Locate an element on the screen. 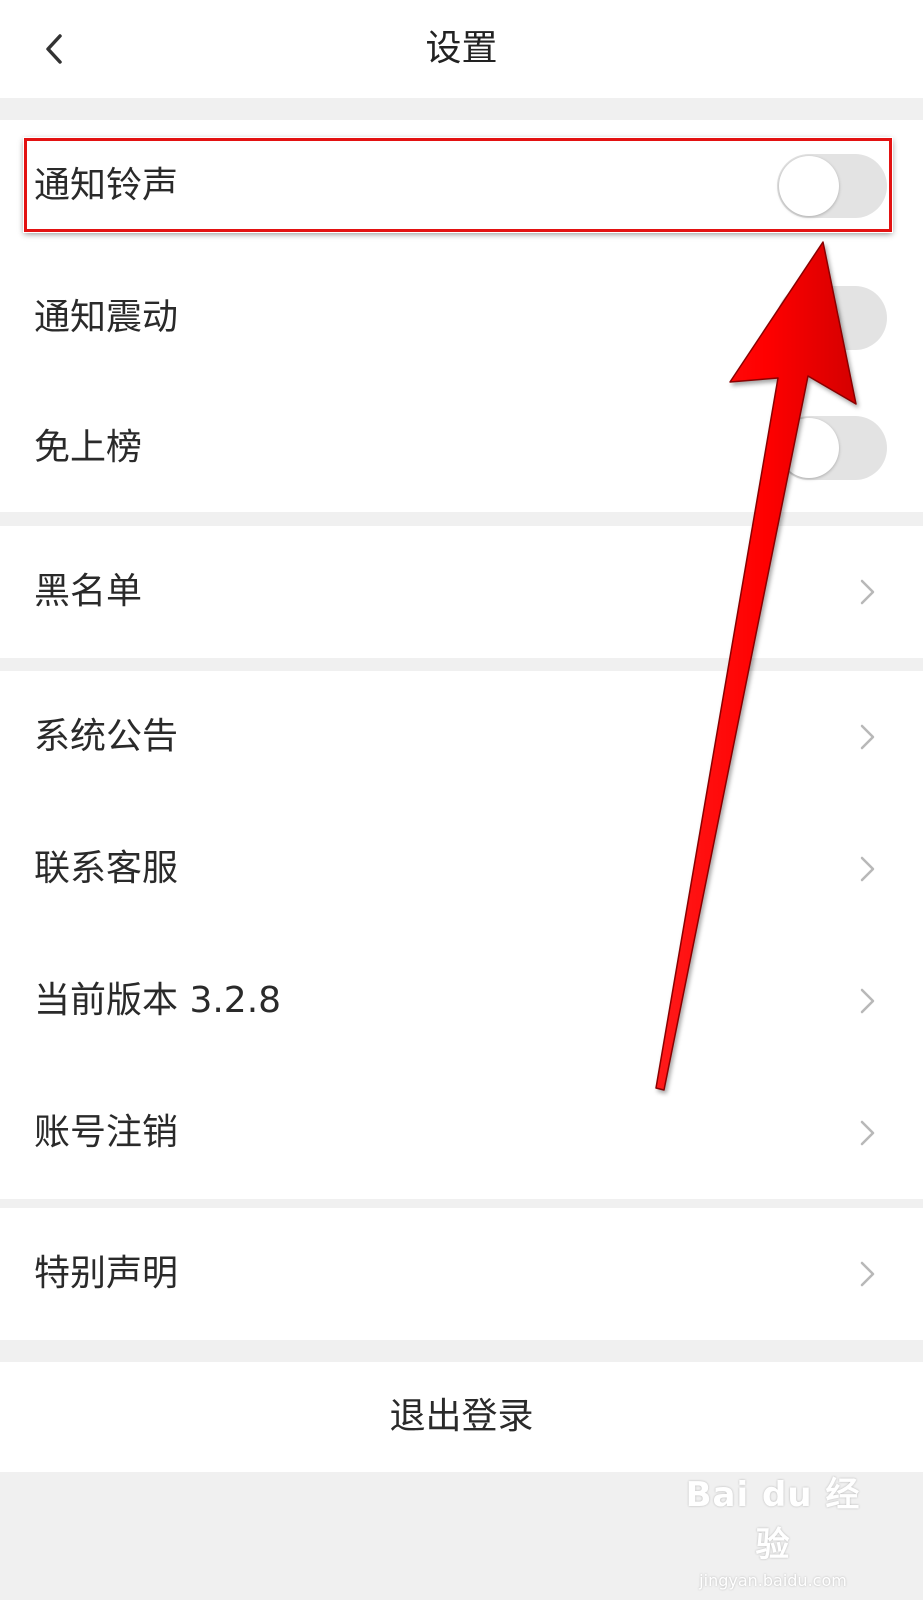  logout-button: 退出登录 is located at coordinates (461, 1417).